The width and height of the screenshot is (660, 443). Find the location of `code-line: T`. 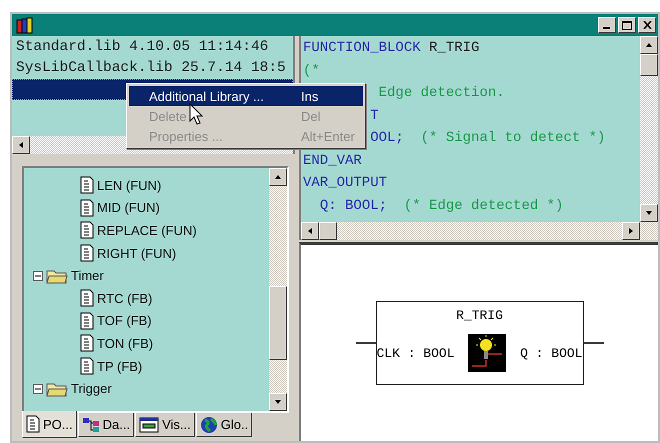

code-line: T is located at coordinates (374, 116).